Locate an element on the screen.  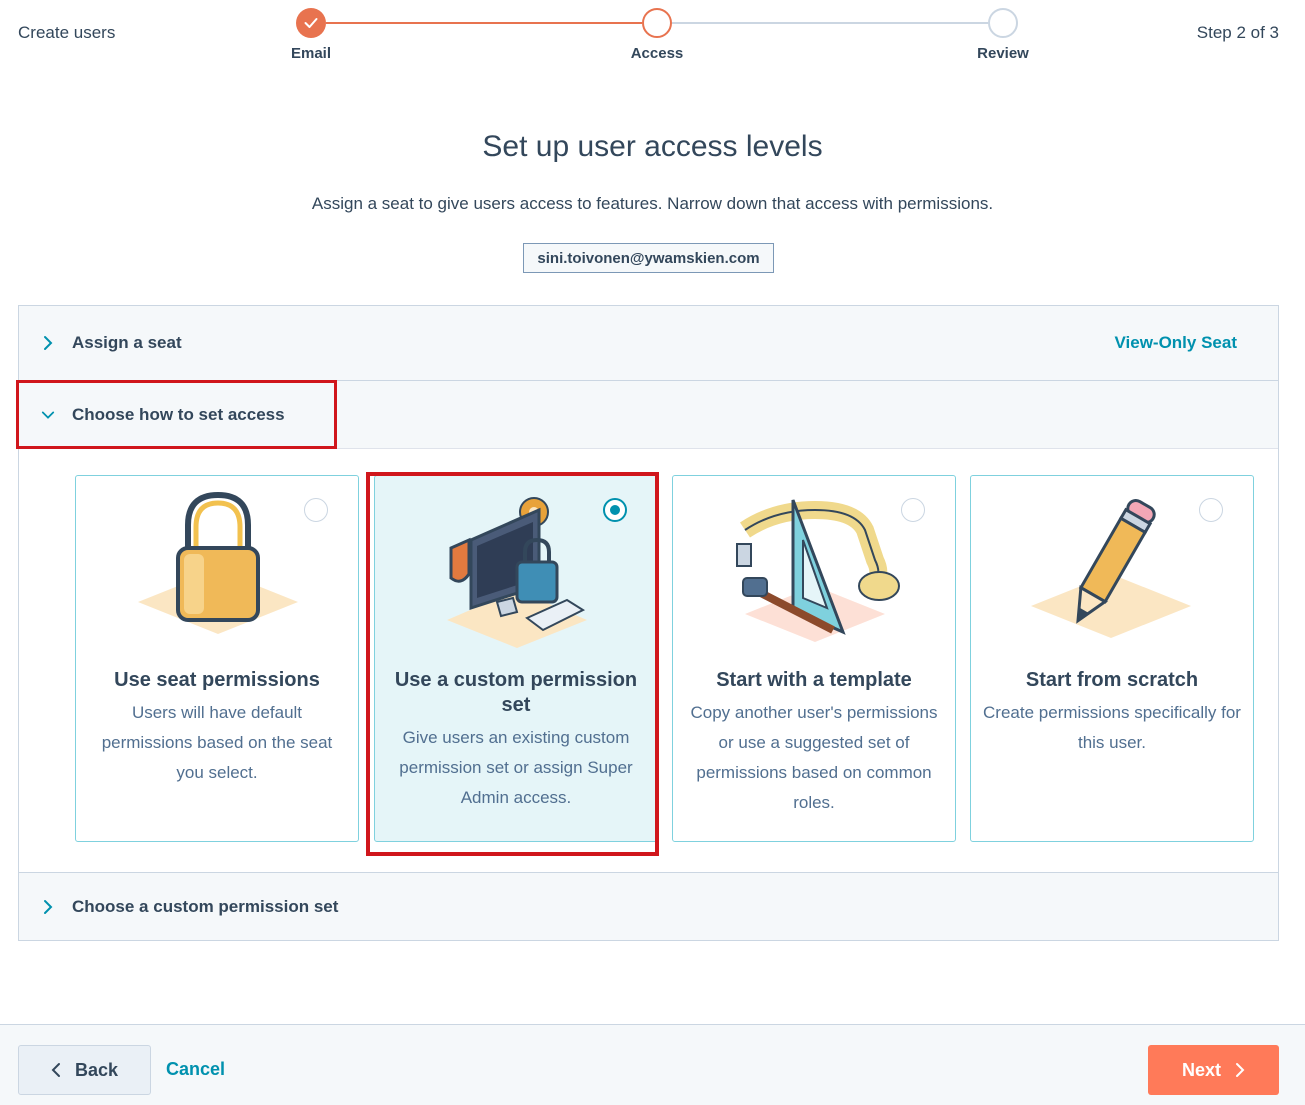
next-button: Next is located at coordinates (1213, 1070).